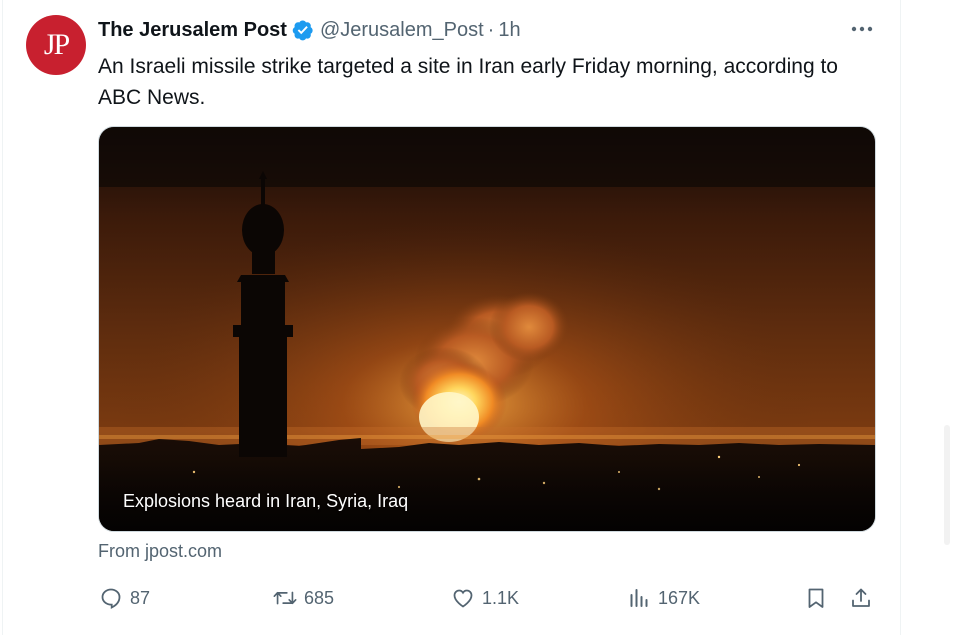 This screenshot has width=955, height=635. Describe the element at coordinates (160, 551) in the screenshot. I see `link-source-domain: From jpost.com` at that location.